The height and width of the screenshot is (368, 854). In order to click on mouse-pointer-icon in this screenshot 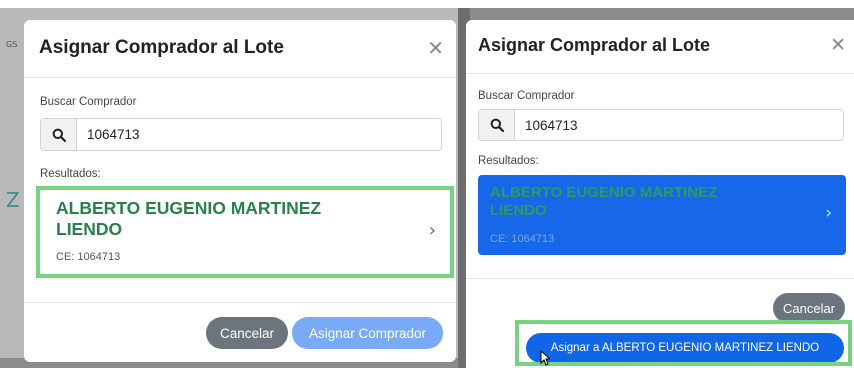, I will do `click(545, 358)`.